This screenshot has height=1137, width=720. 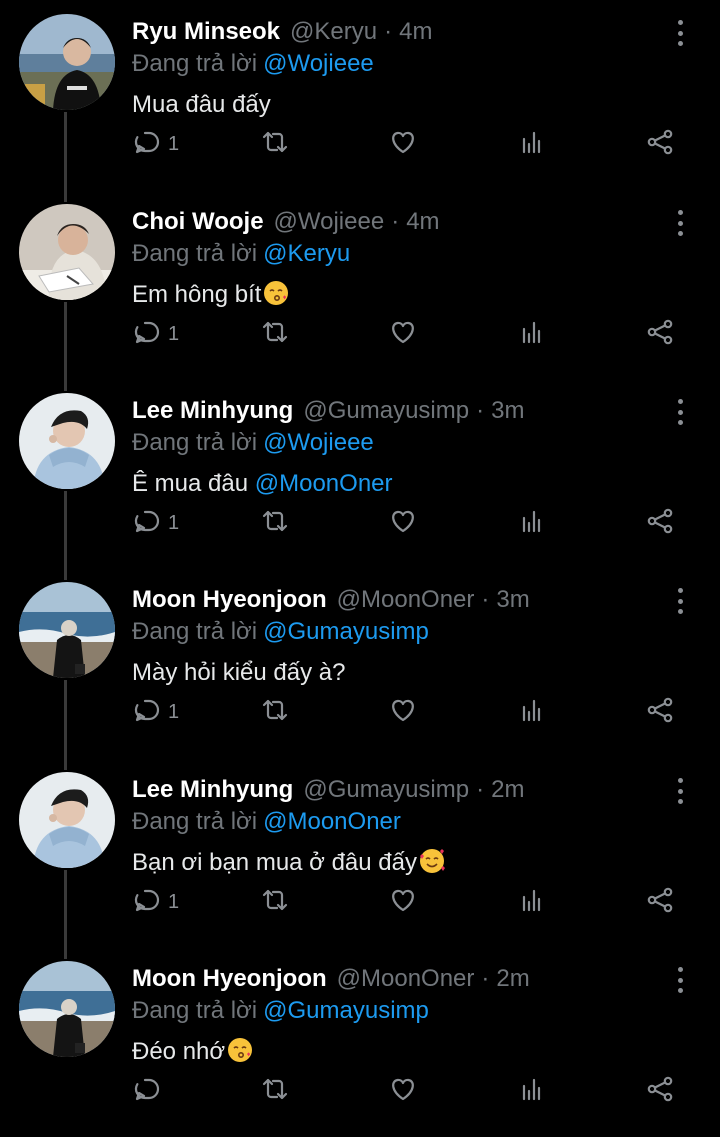 I want to click on tweet-header: Choi Wooje @Wojieee · 4m, so click(x=286, y=222).